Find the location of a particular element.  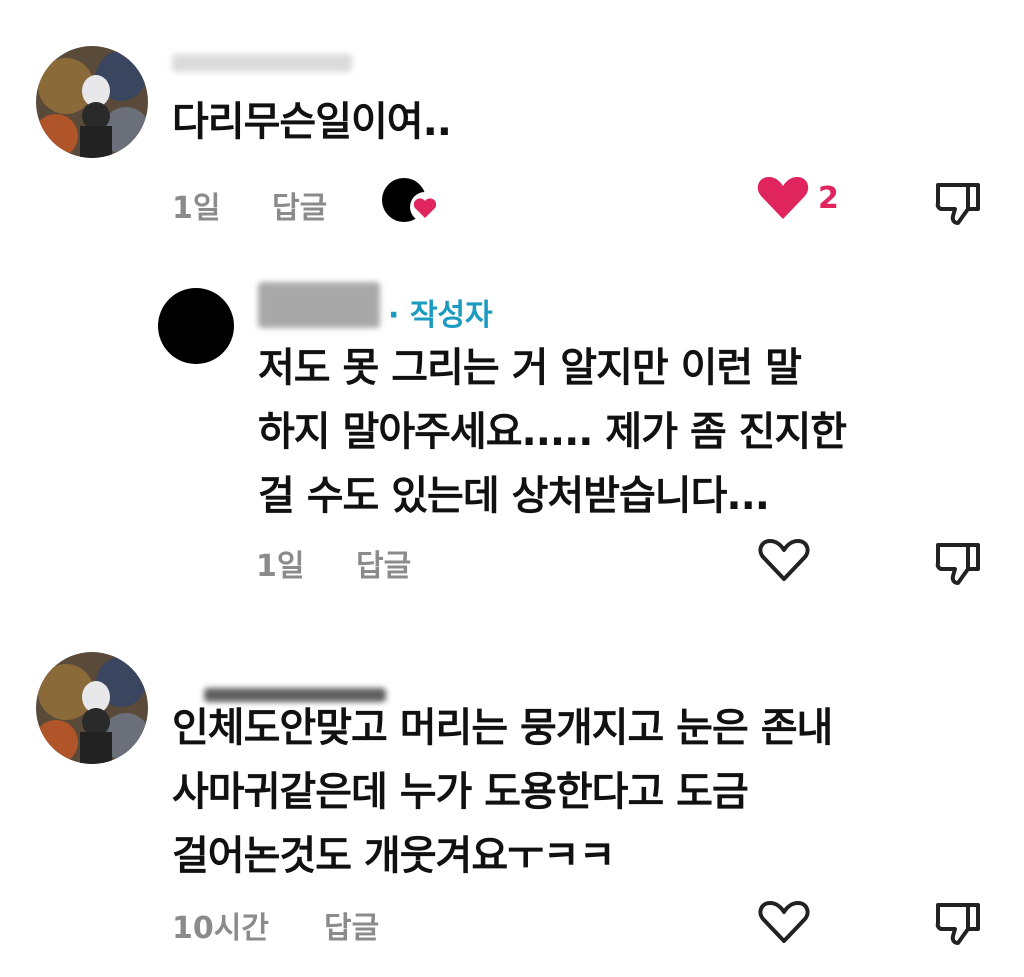

reply-1-time: 1일 is located at coordinates (280, 566).